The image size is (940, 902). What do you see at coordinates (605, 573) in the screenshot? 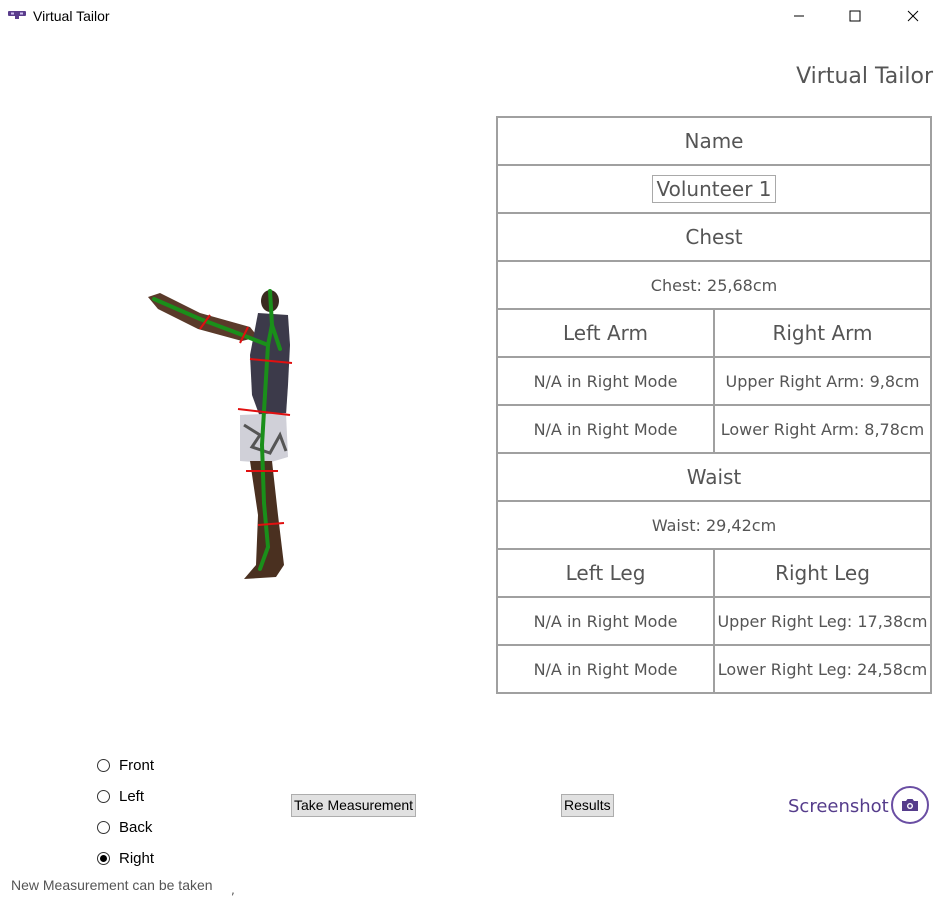
I see `left-leg-header: Left Leg` at bounding box center [605, 573].